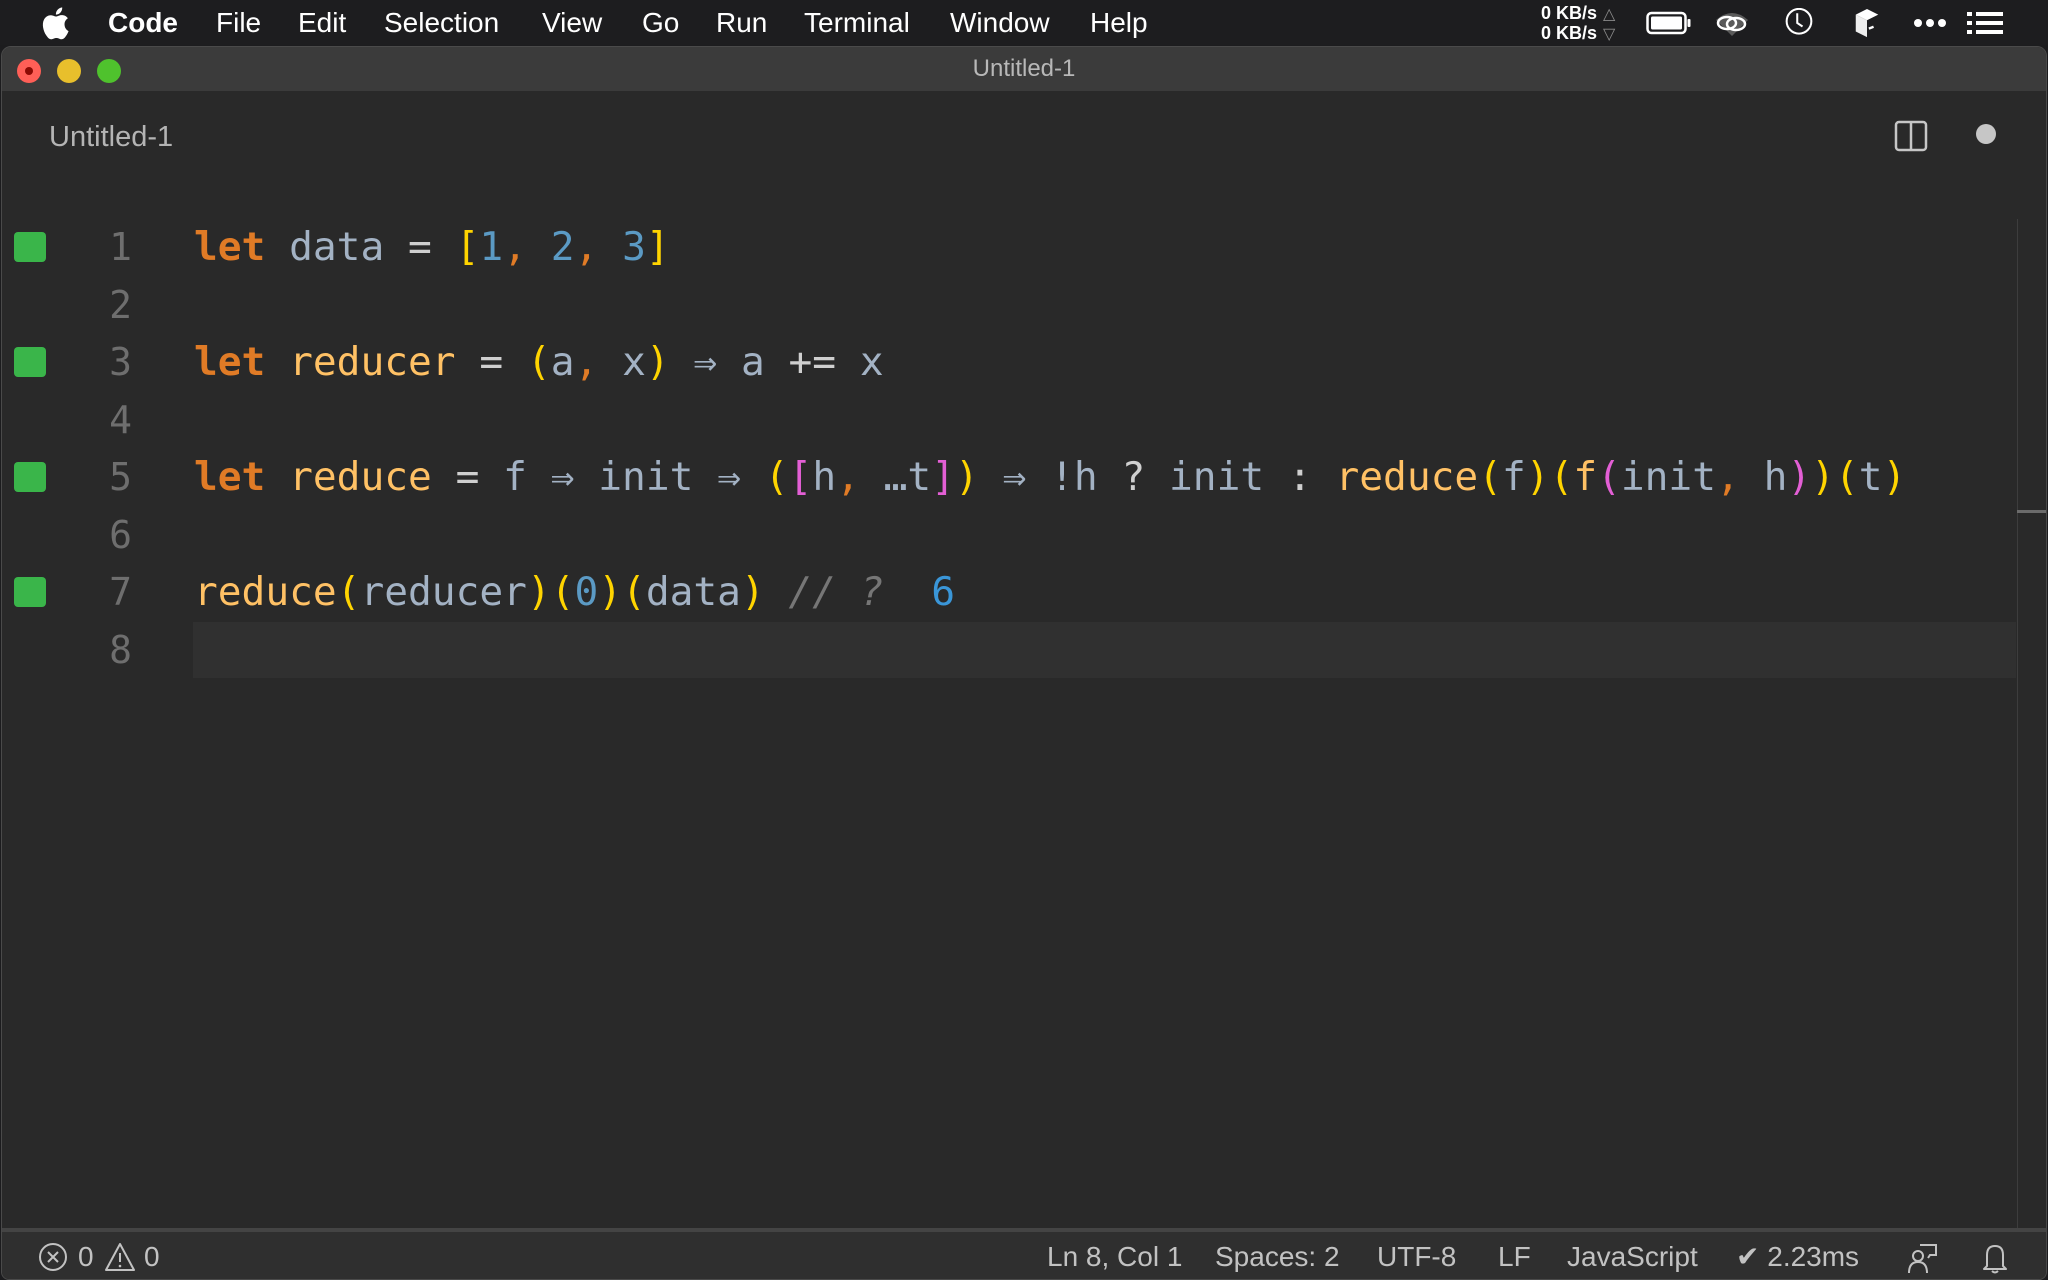 The height and width of the screenshot is (1280, 2048). Describe the element at coordinates (1632, 1257) in the screenshot. I see `language-mode: JavaScript` at that location.